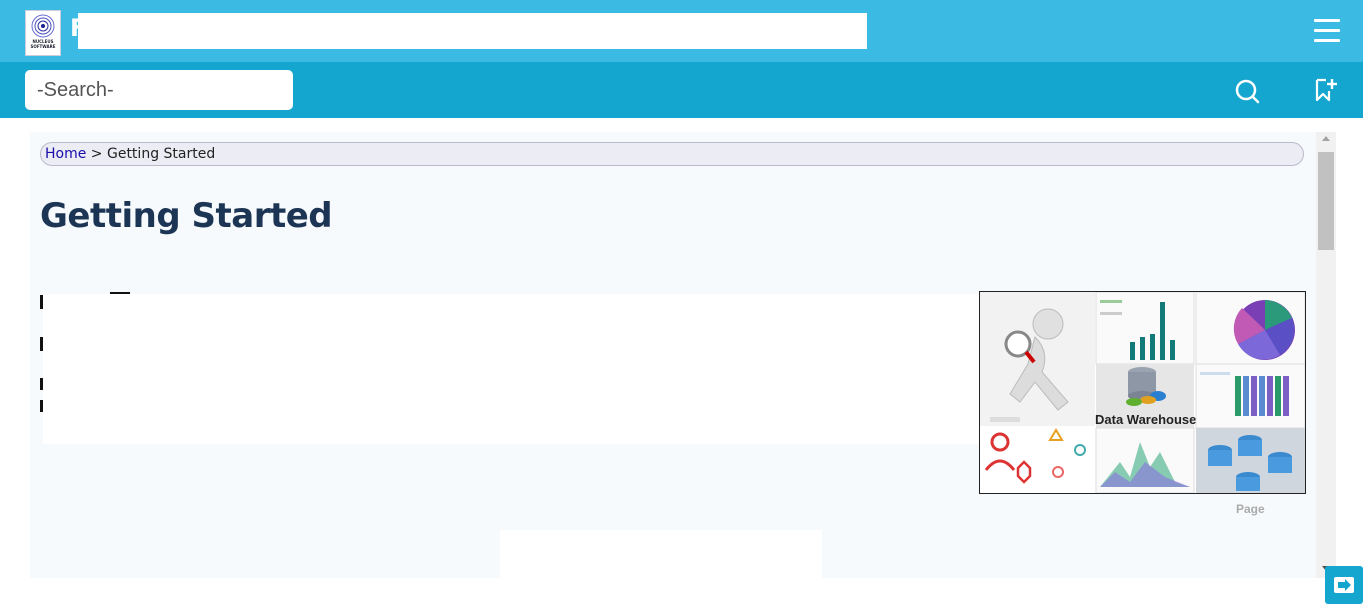  I want to click on scroll-thumb, so click(1326, 201).